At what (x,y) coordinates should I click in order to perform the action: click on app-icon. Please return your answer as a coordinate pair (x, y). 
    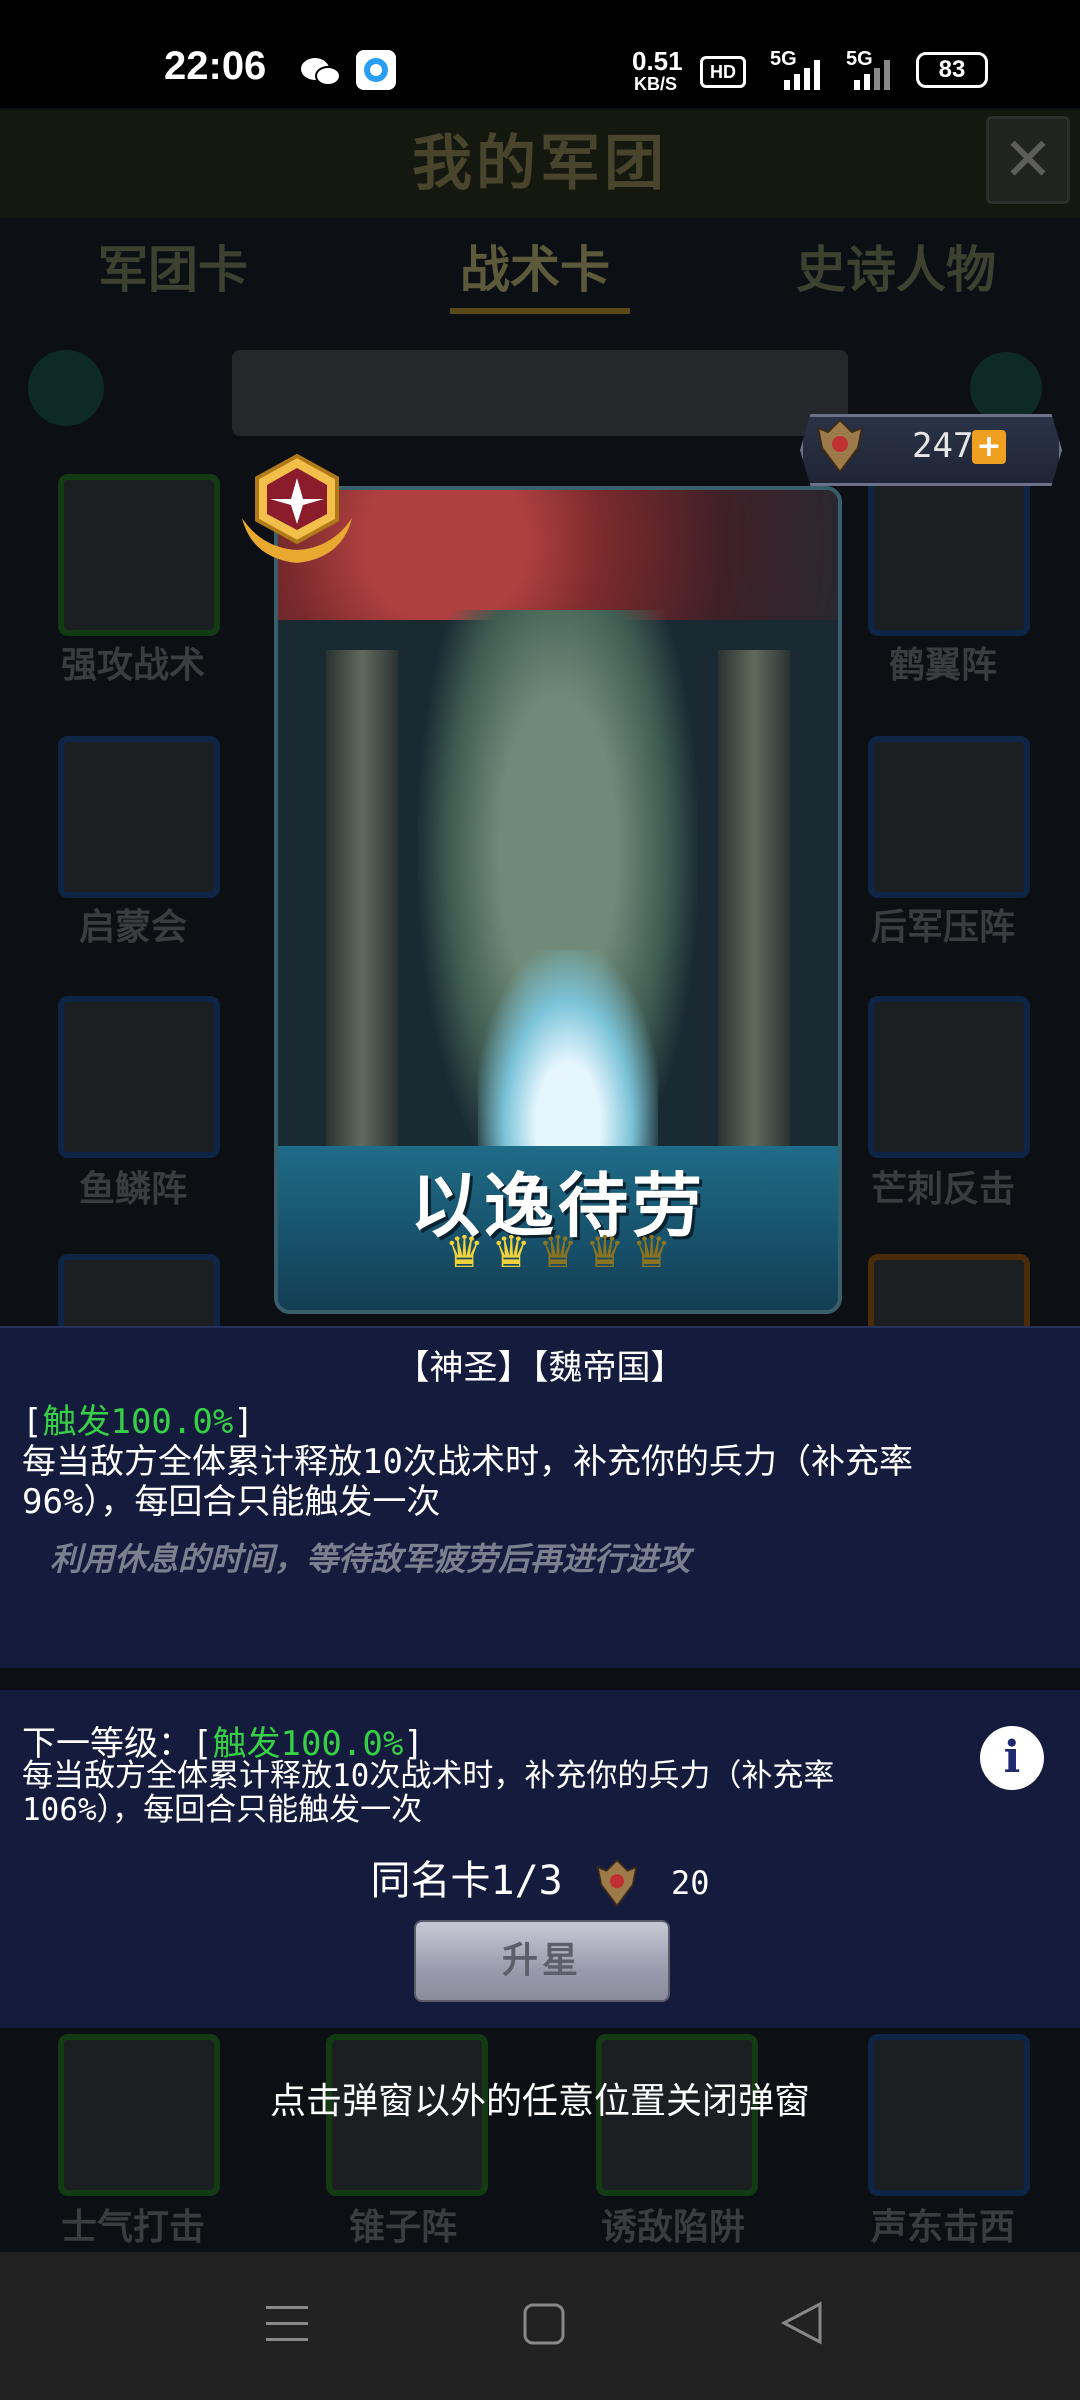
    Looking at the image, I should click on (376, 70).